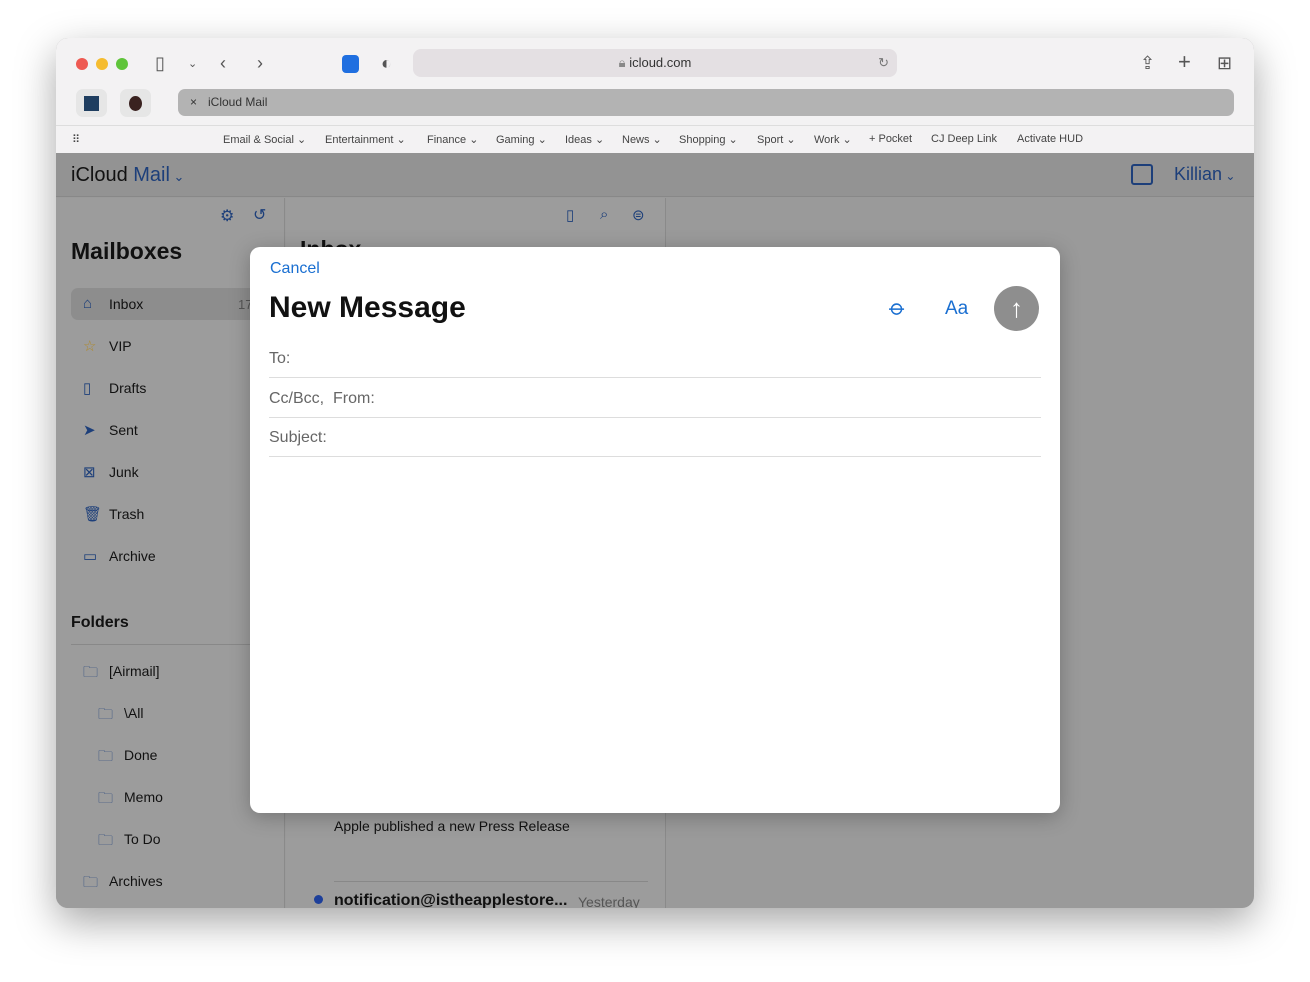 The width and height of the screenshot is (1310, 982). I want to click on new-tab-icon: +, so click(1184, 62).